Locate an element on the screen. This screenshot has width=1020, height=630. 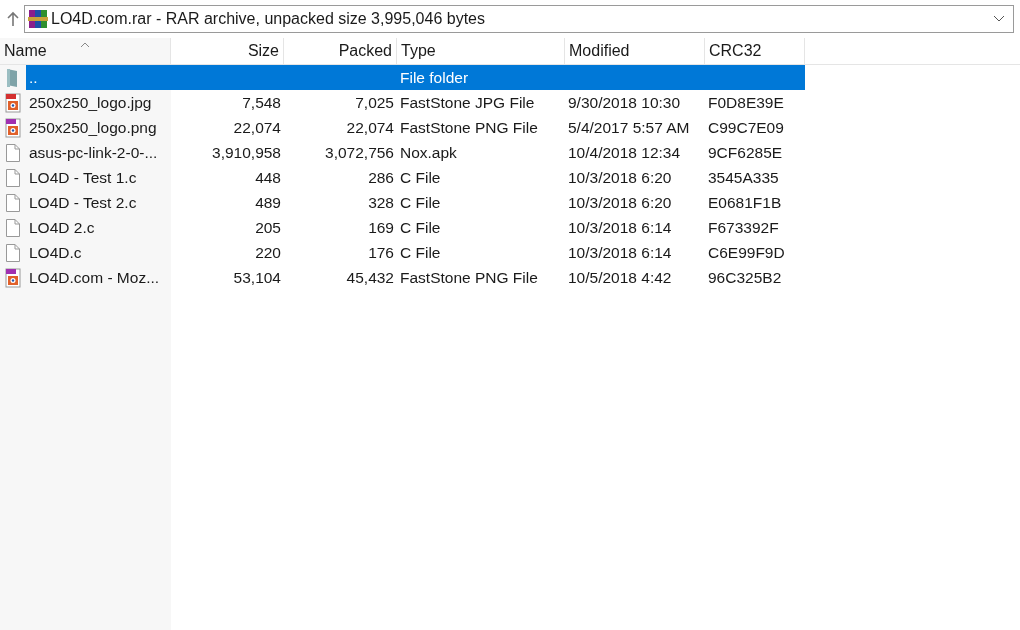
file-row: LO4D - Test 2.c 489 328 C File 10/3/2018 6:20 E0681F1B is located at coordinates (415, 202).